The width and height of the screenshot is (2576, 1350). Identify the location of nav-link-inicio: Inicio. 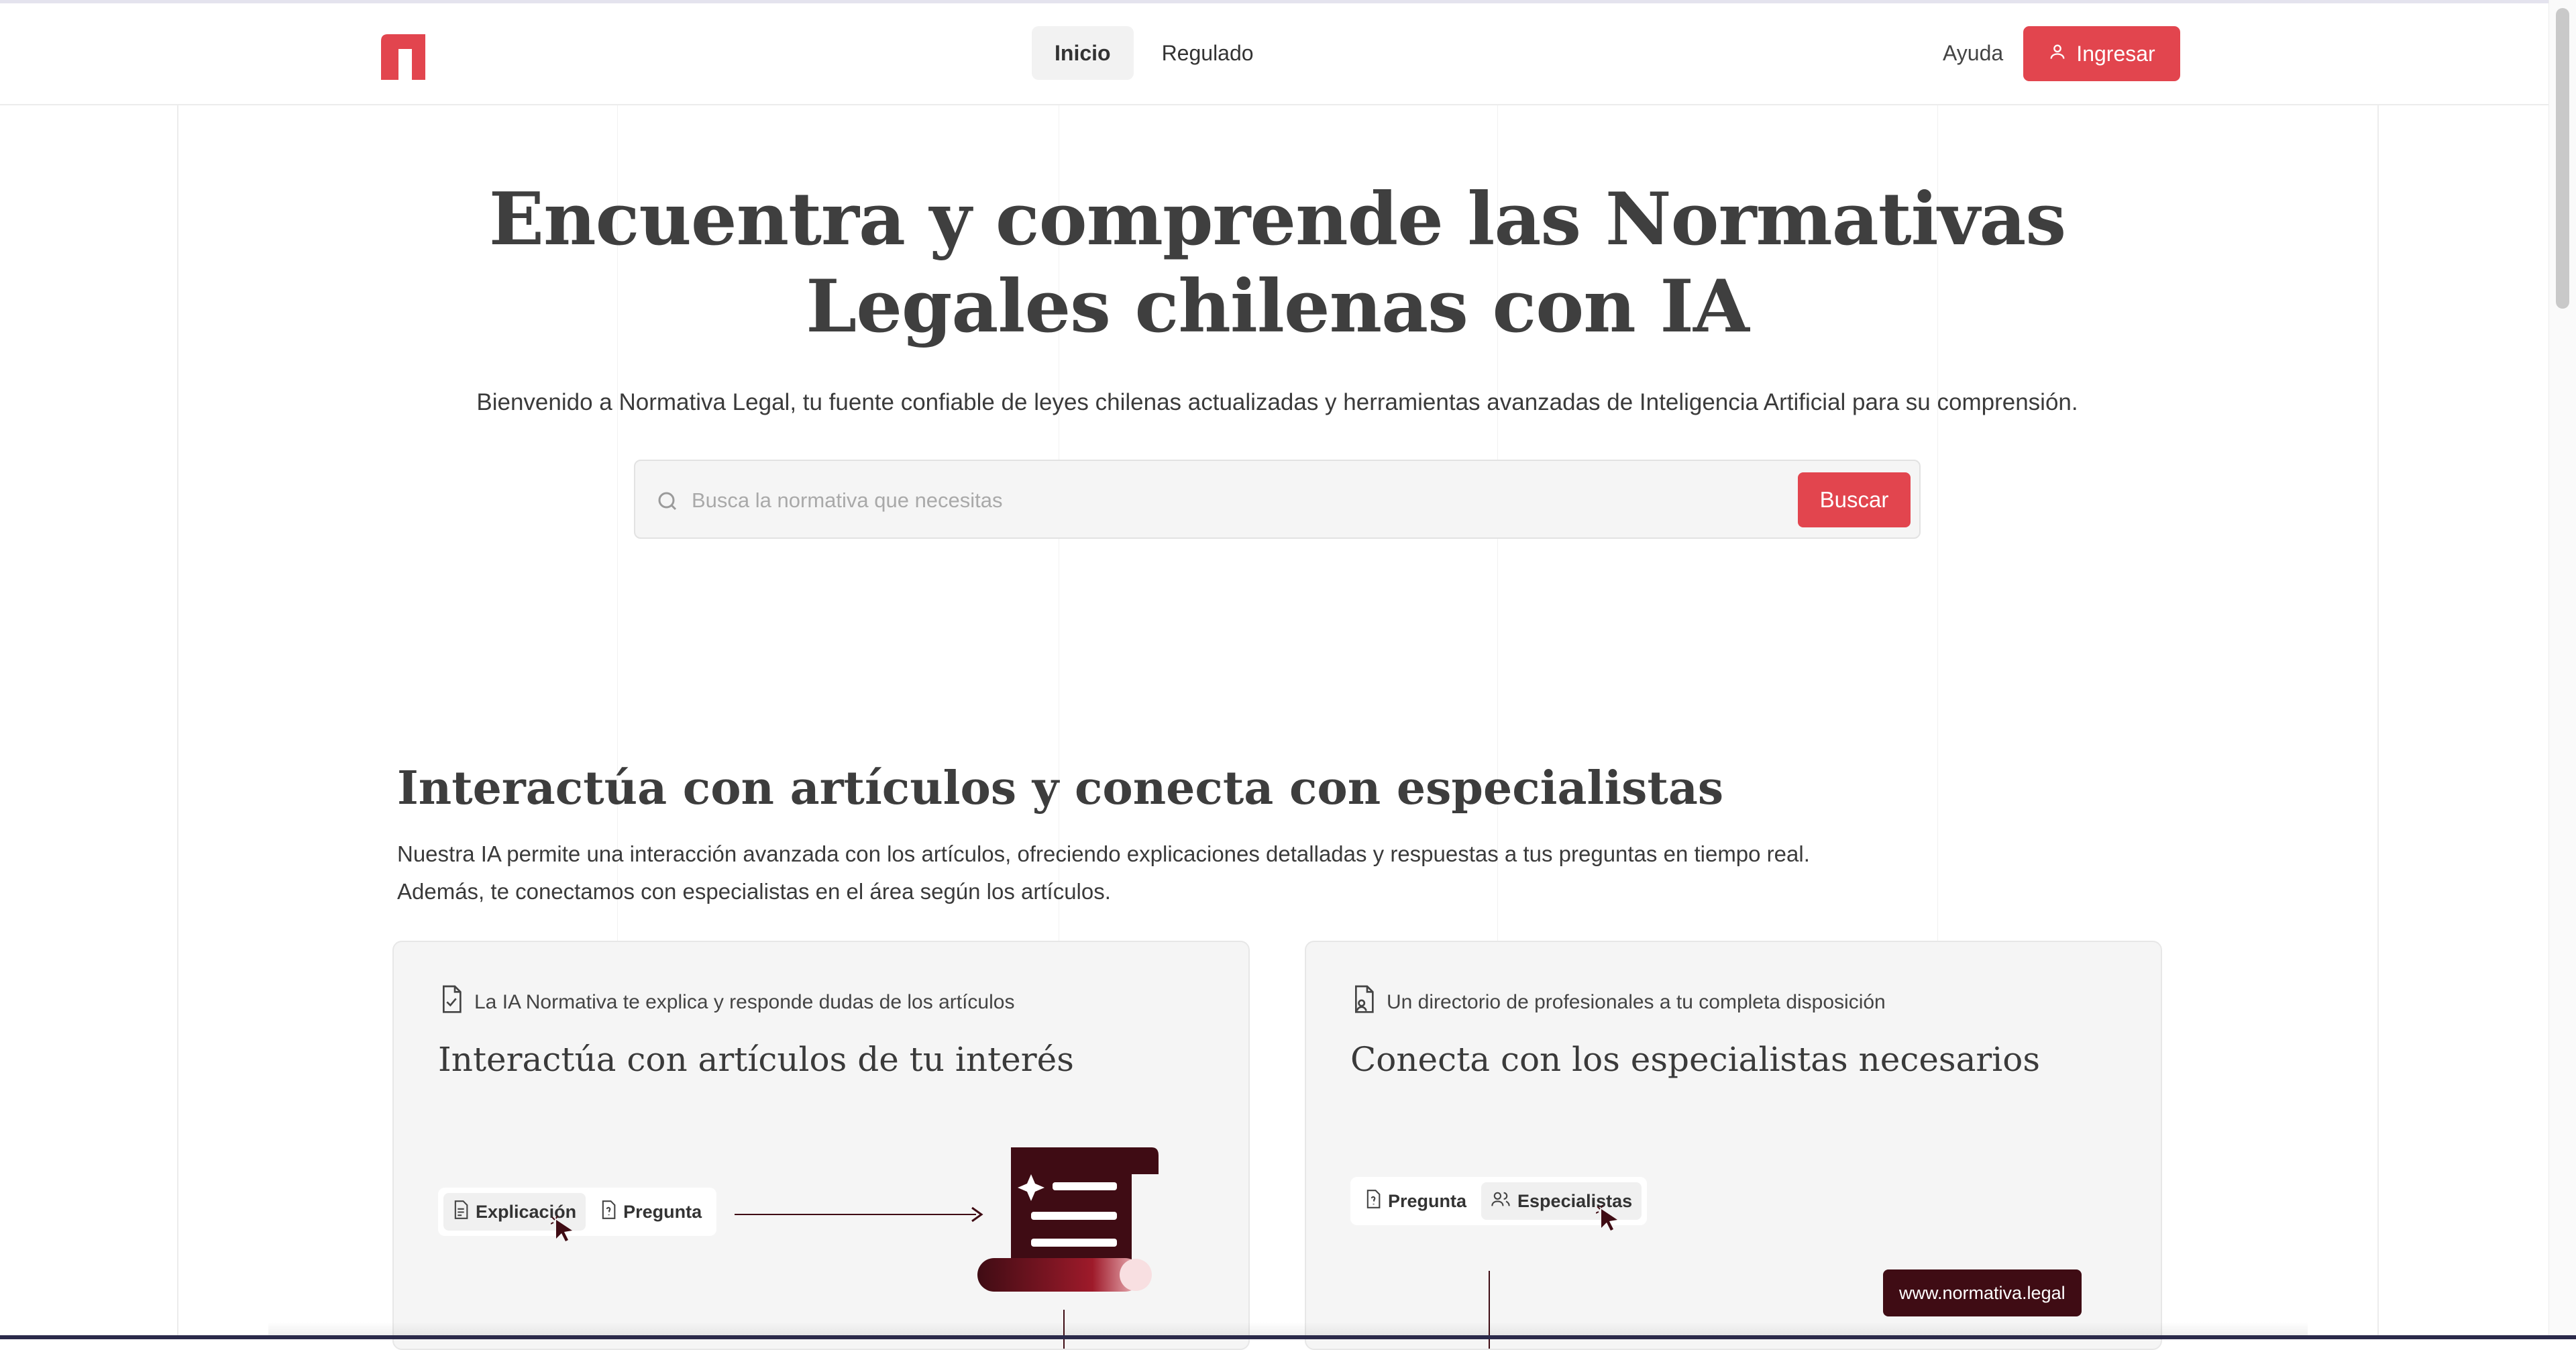
(1083, 53).